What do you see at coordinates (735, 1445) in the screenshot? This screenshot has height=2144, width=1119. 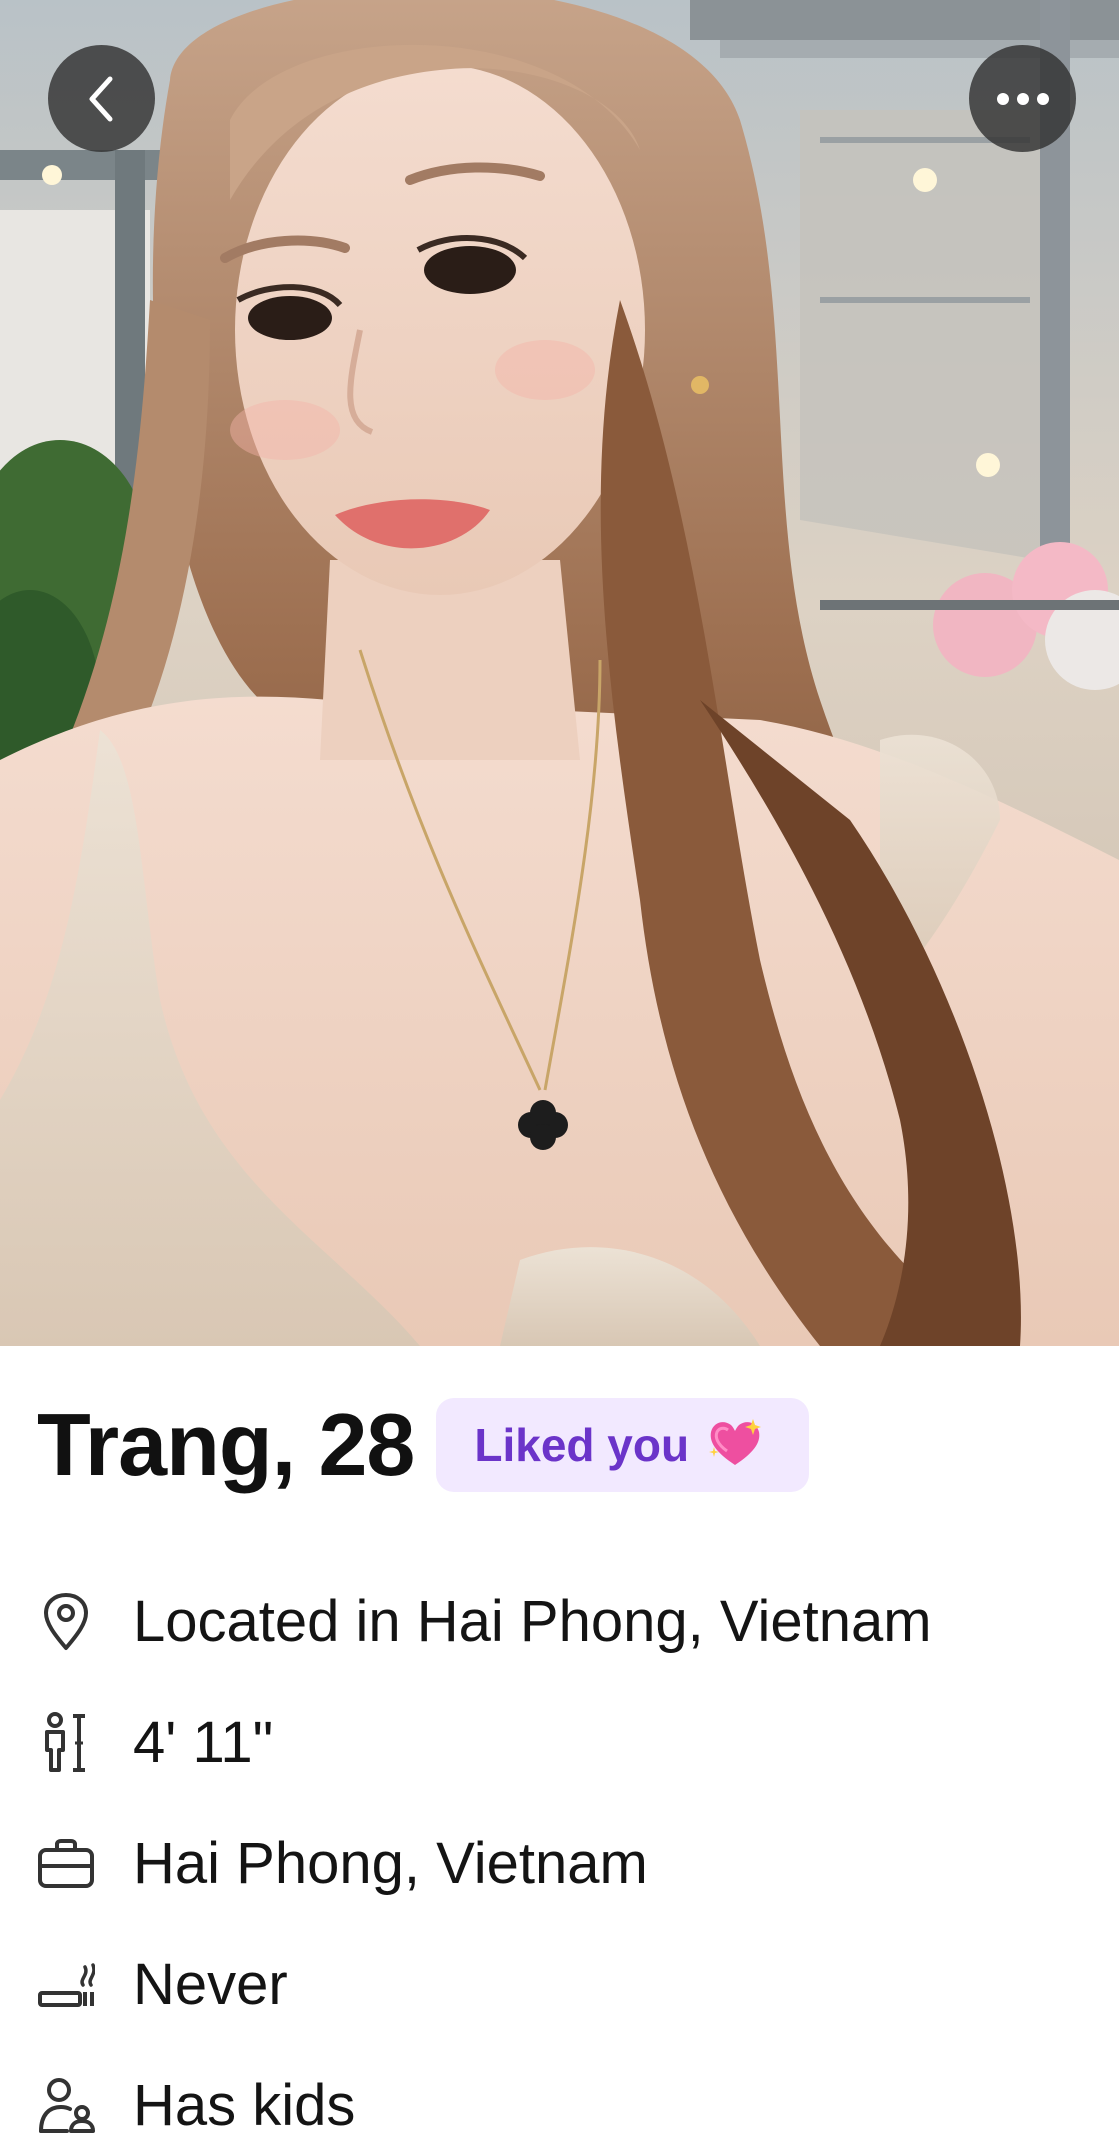 I see `sparkling-heart-icon` at bounding box center [735, 1445].